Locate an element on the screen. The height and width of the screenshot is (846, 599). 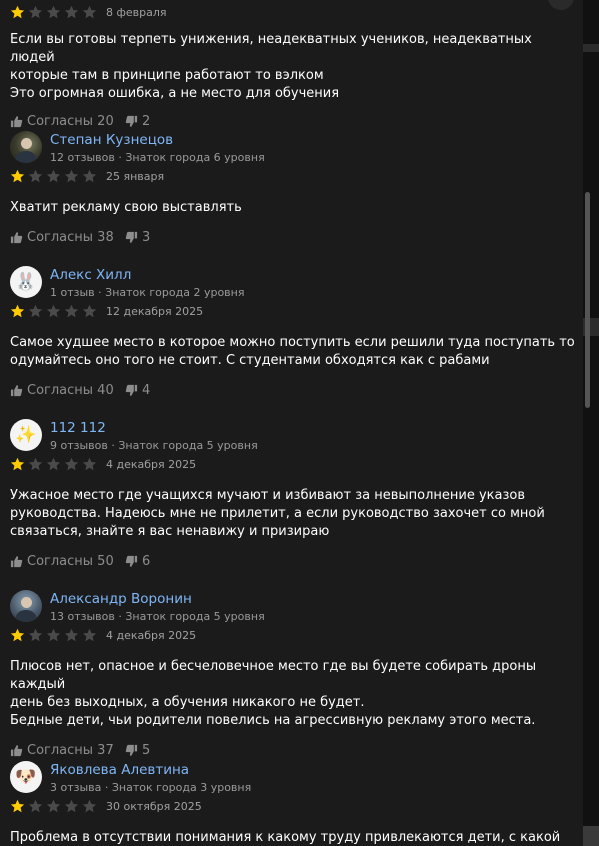
author-meta: 13 отзывов · Знаток города 5 уровня is located at coordinates (157, 616).